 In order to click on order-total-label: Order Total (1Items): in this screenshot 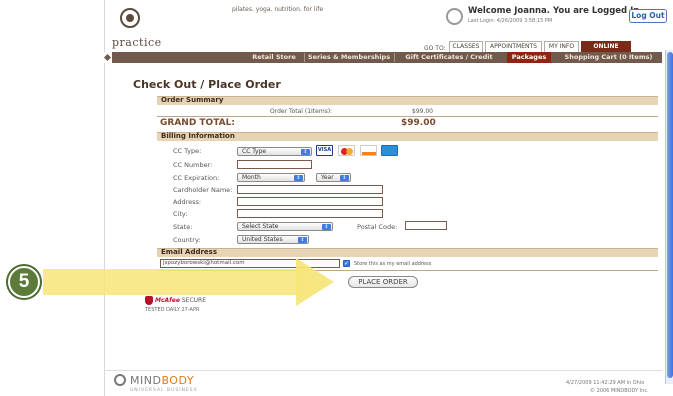, I will do `click(301, 111)`.